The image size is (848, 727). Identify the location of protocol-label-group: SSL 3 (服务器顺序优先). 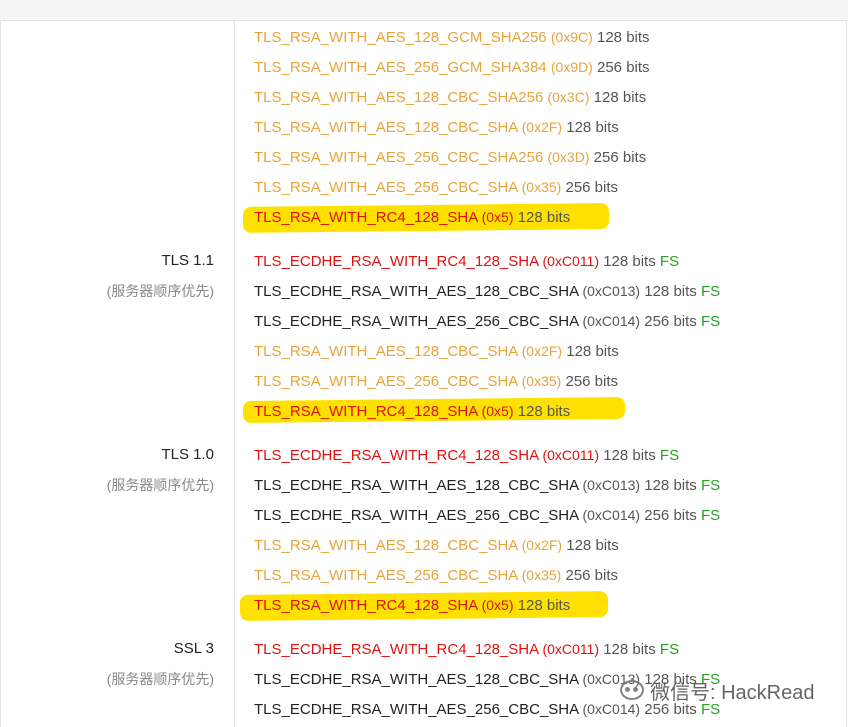
(160, 664).